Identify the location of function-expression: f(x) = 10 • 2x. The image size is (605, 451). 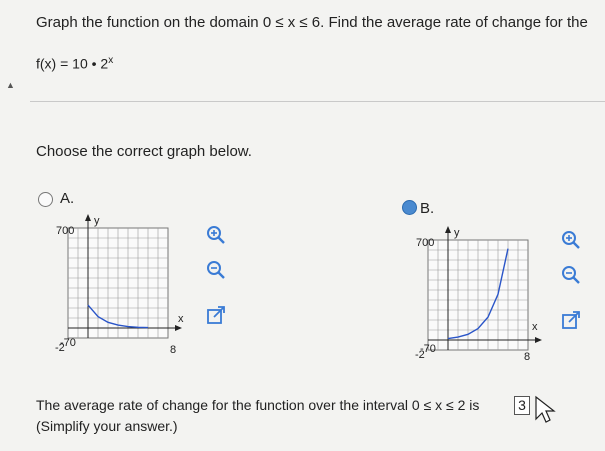
(74, 63).